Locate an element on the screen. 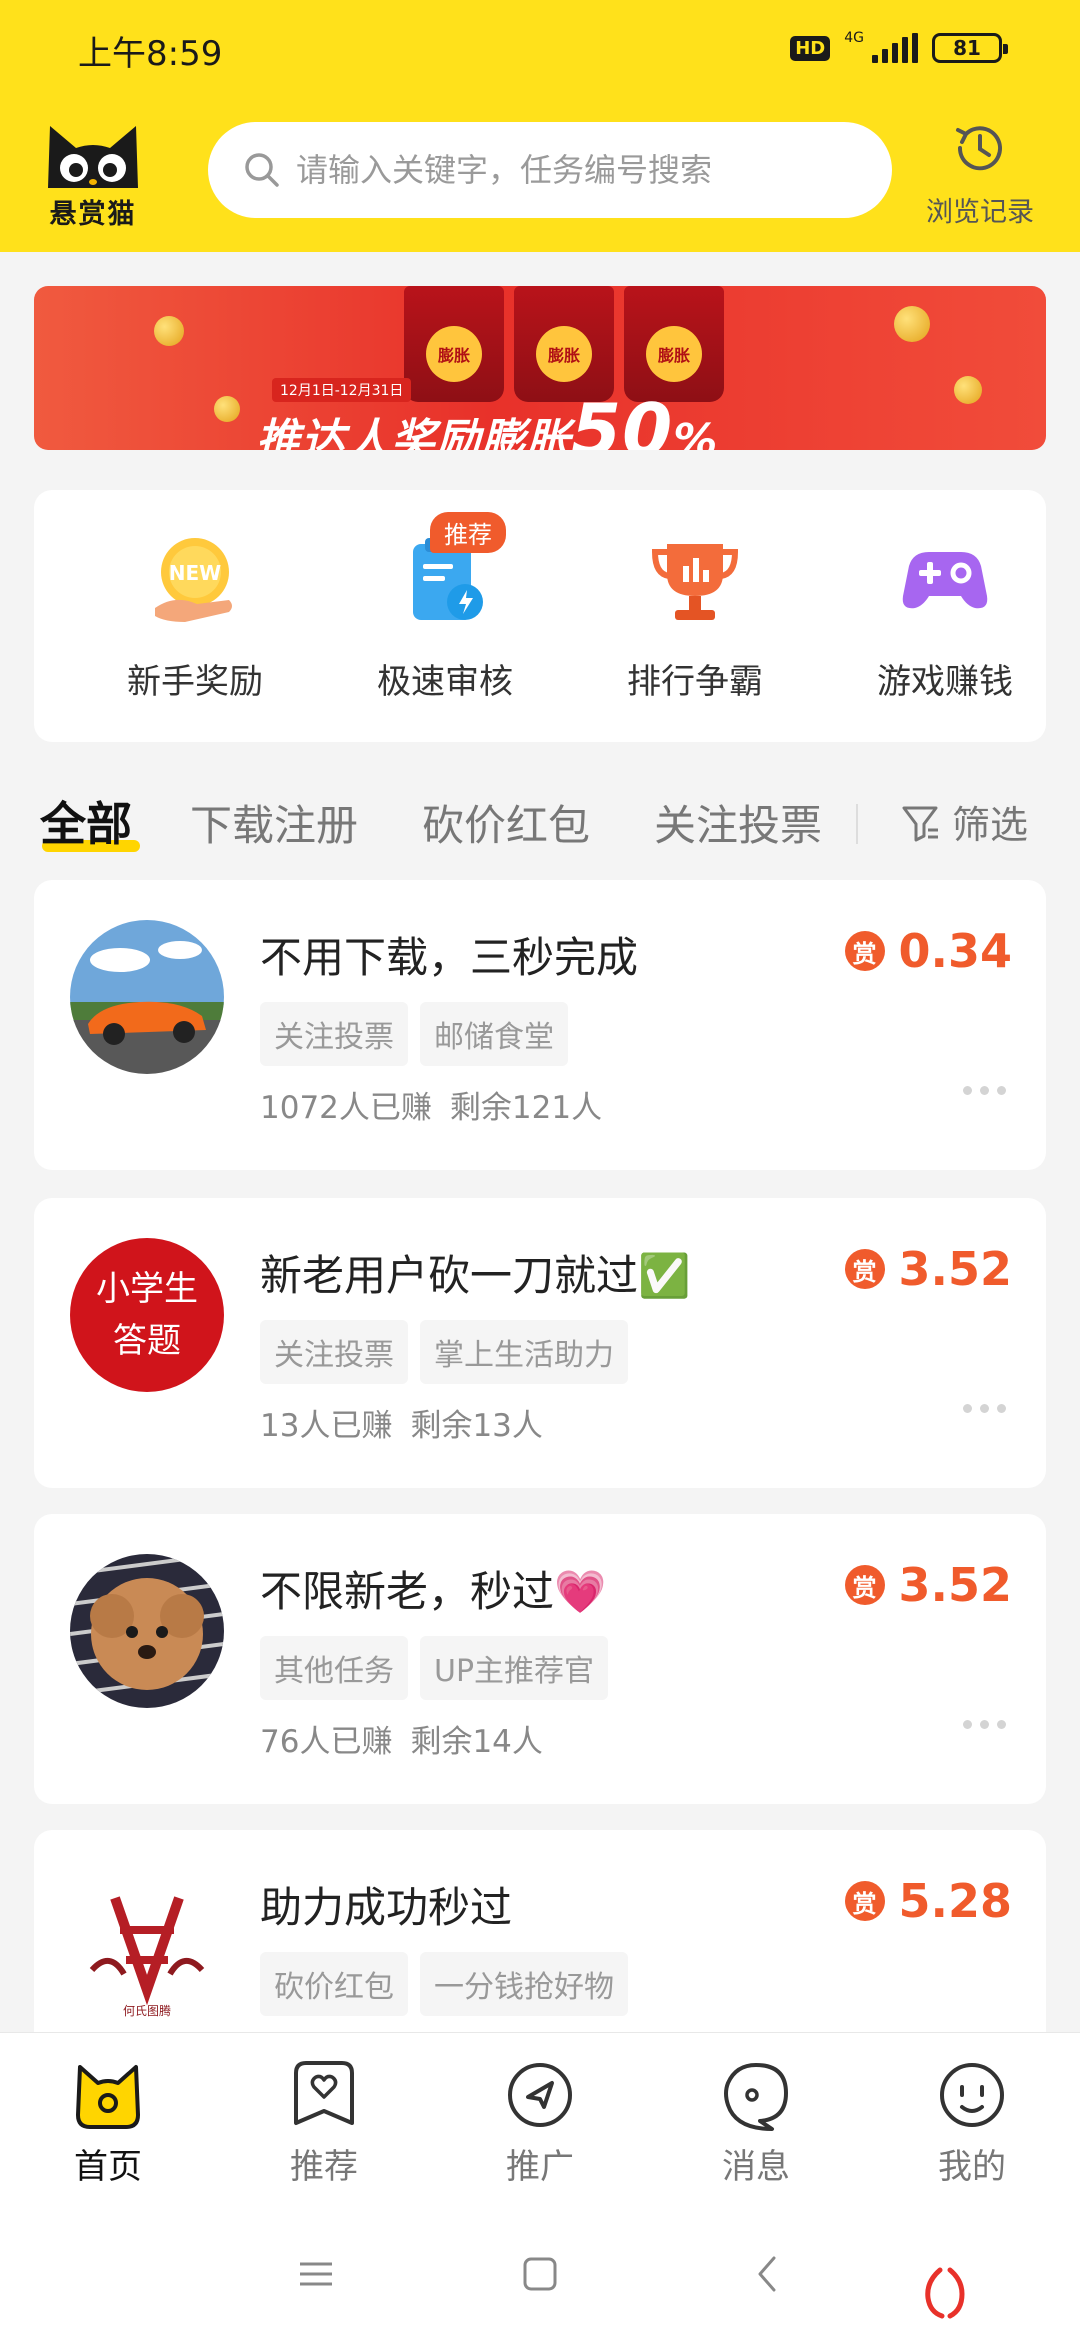 The height and width of the screenshot is (2340, 1080). reward-value: 5.28 is located at coordinates (955, 1901).